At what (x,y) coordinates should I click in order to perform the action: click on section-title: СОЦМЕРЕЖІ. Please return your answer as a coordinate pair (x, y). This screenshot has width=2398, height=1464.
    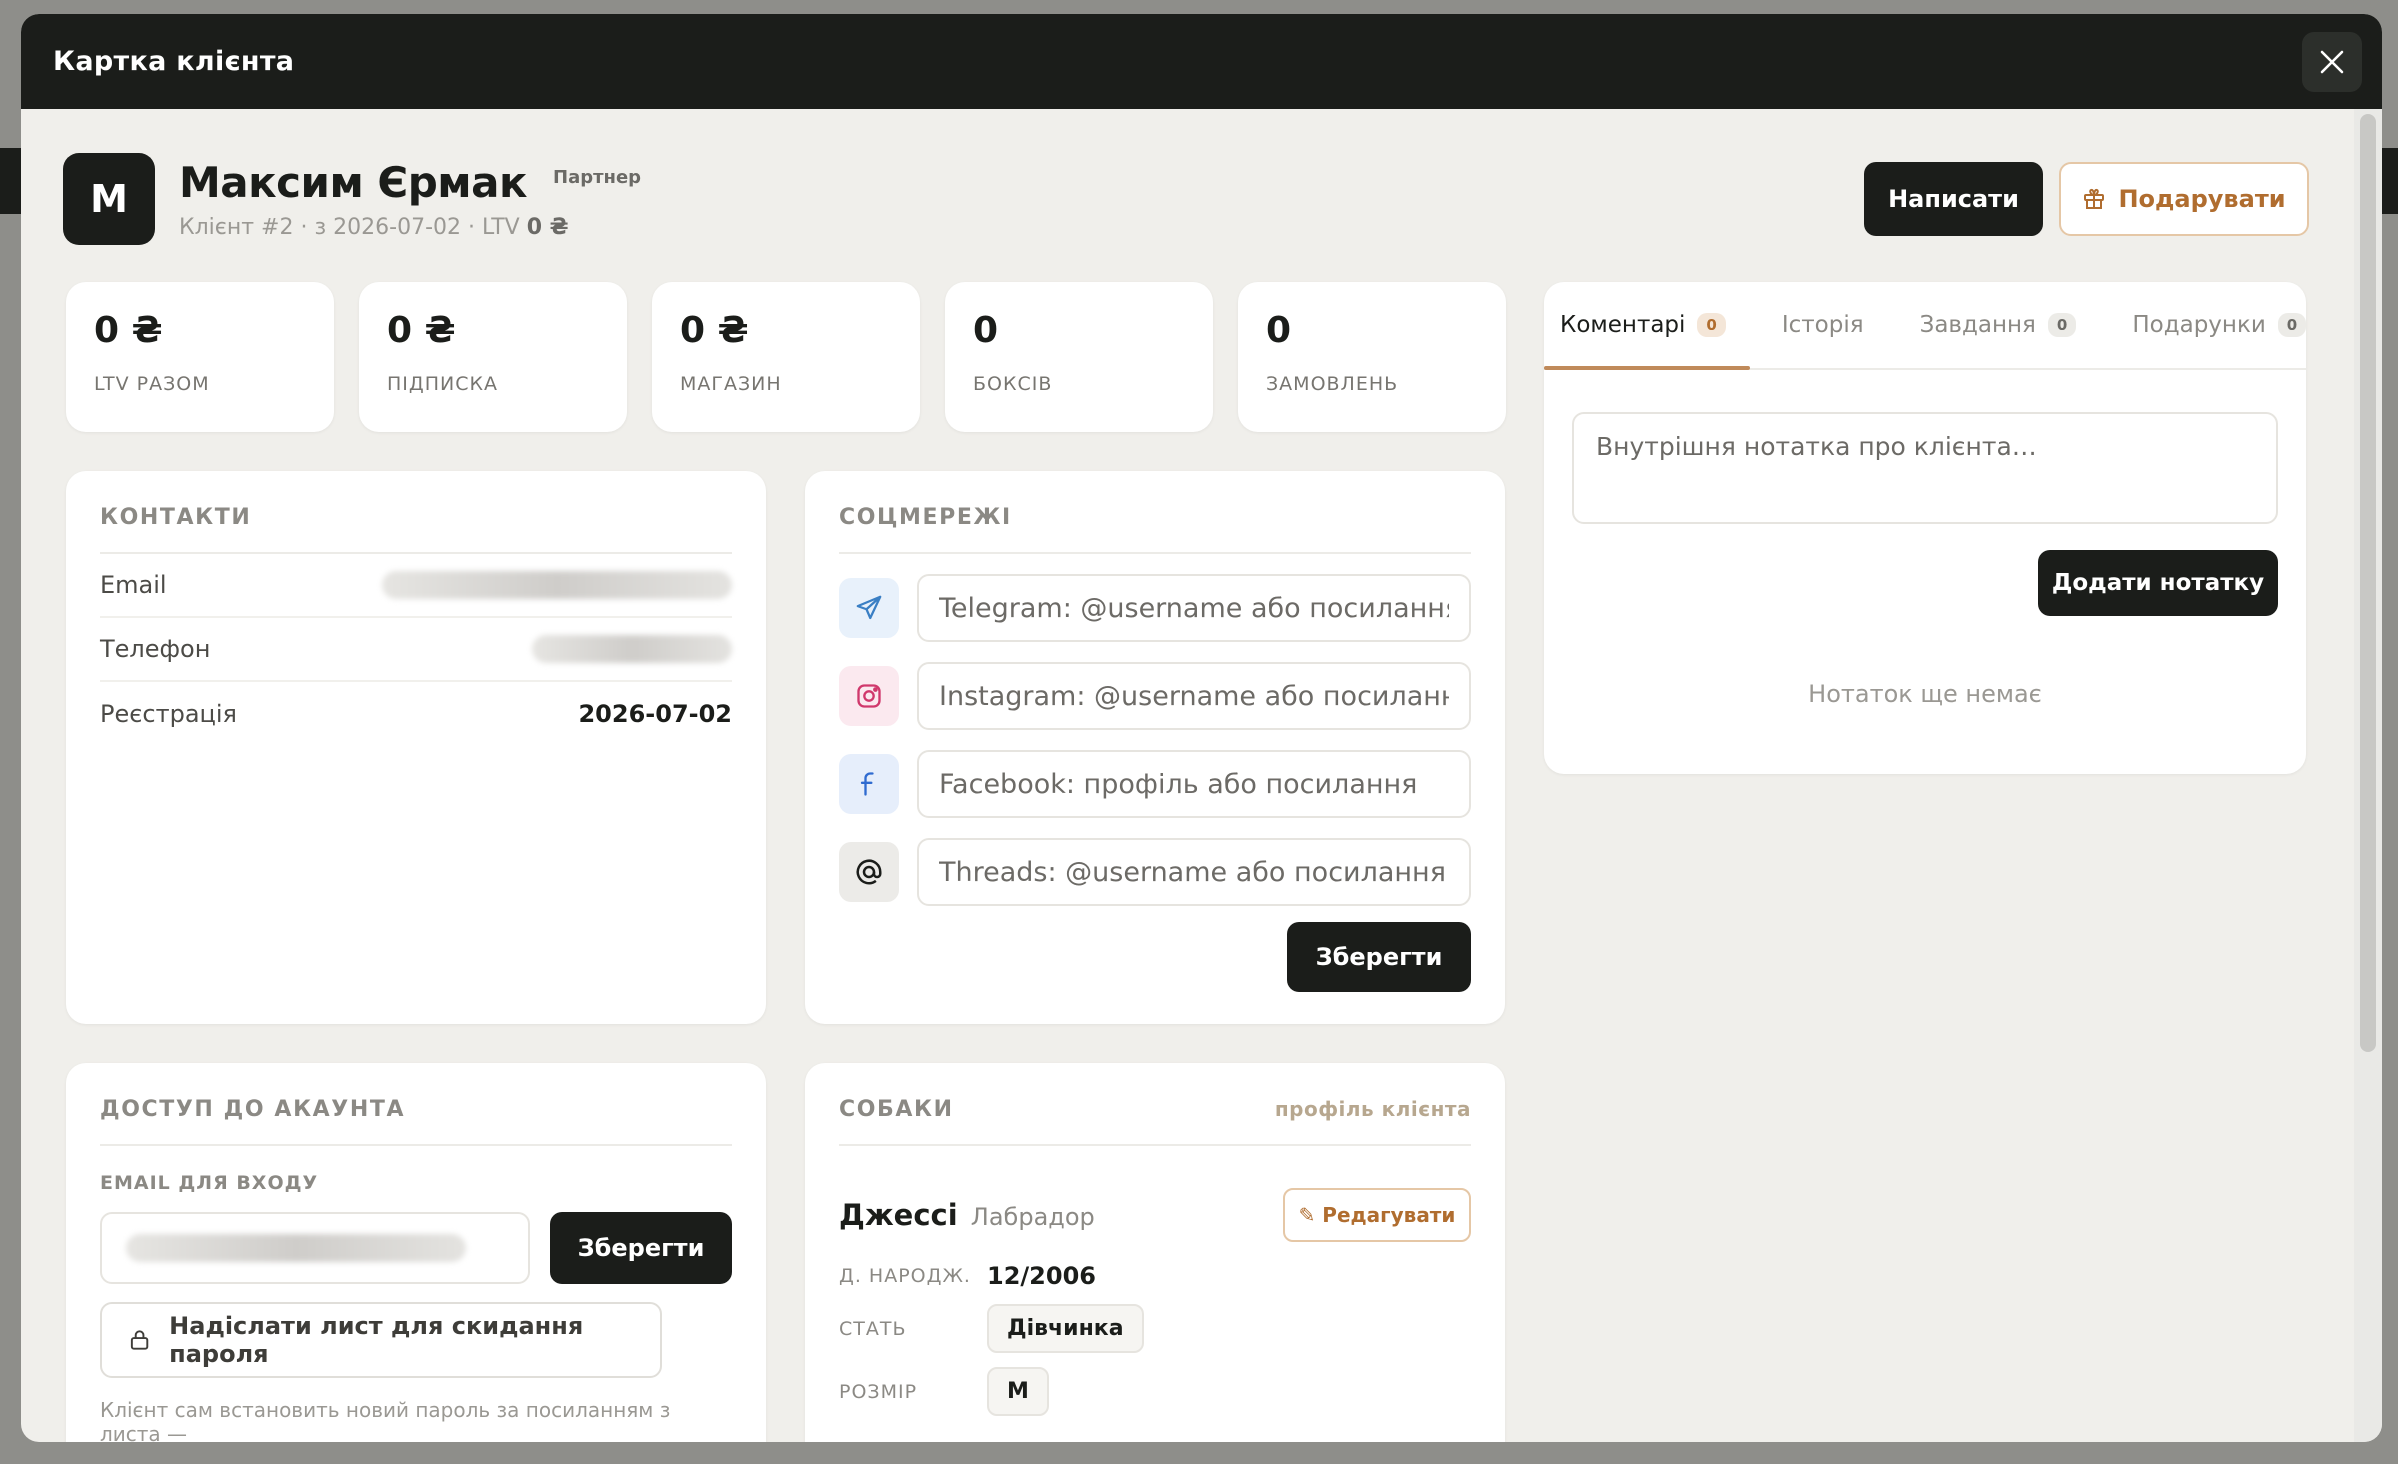
    Looking at the image, I should click on (1155, 529).